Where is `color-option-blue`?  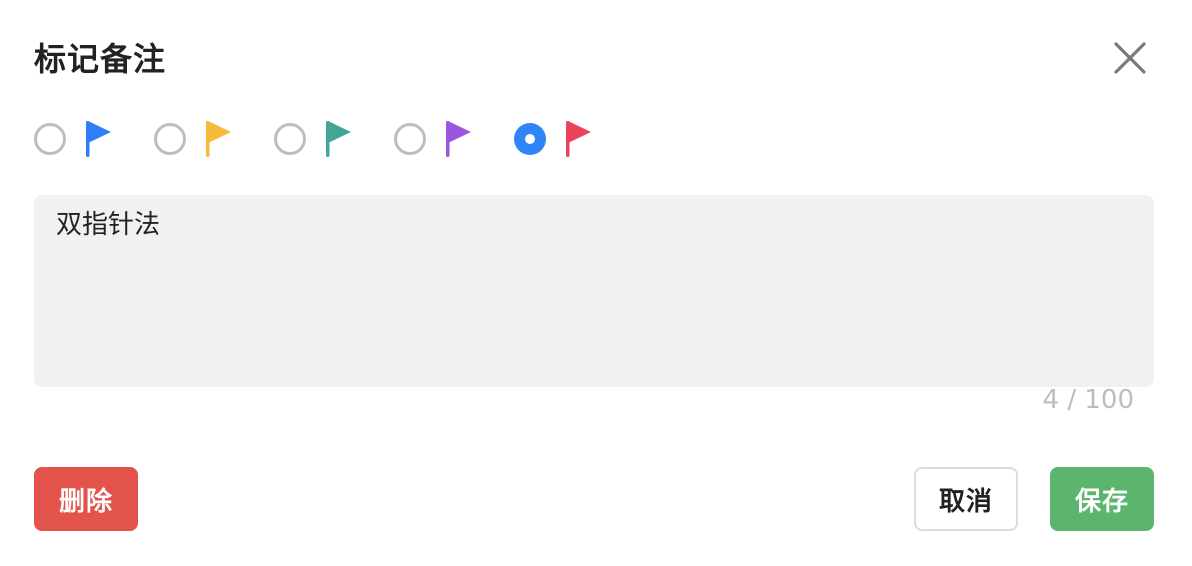
color-option-blue is located at coordinates (94, 139).